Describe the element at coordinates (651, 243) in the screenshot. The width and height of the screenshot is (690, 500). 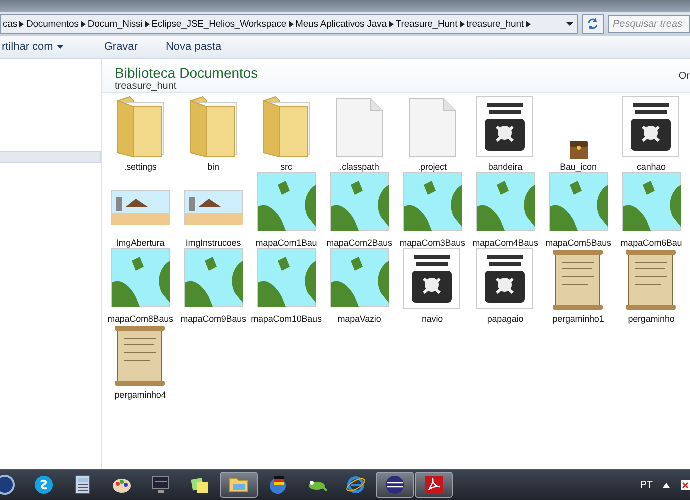
I see `file-name: mapaCom6Bau` at that location.